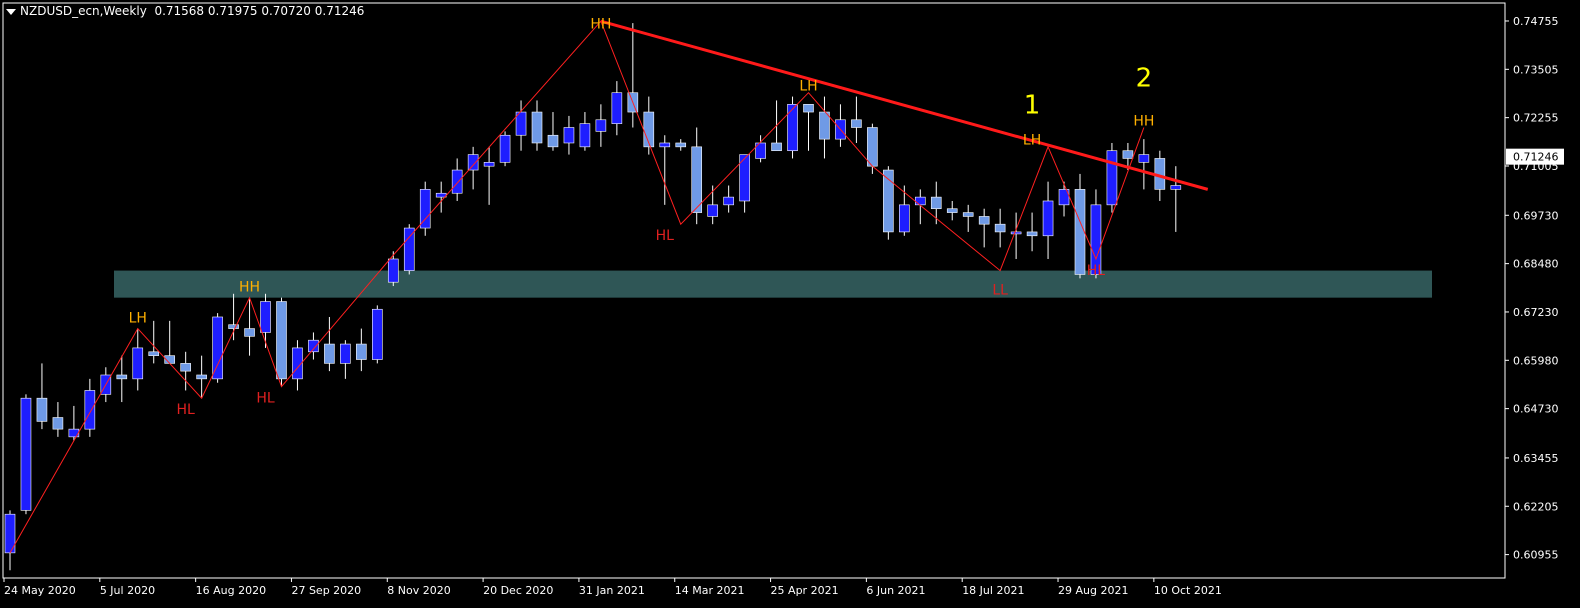 This screenshot has width=1580, height=608. What do you see at coordinates (895, 590) in the screenshot?
I see `x-tick-label: 6 Jun 2021` at bounding box center [895, 590].